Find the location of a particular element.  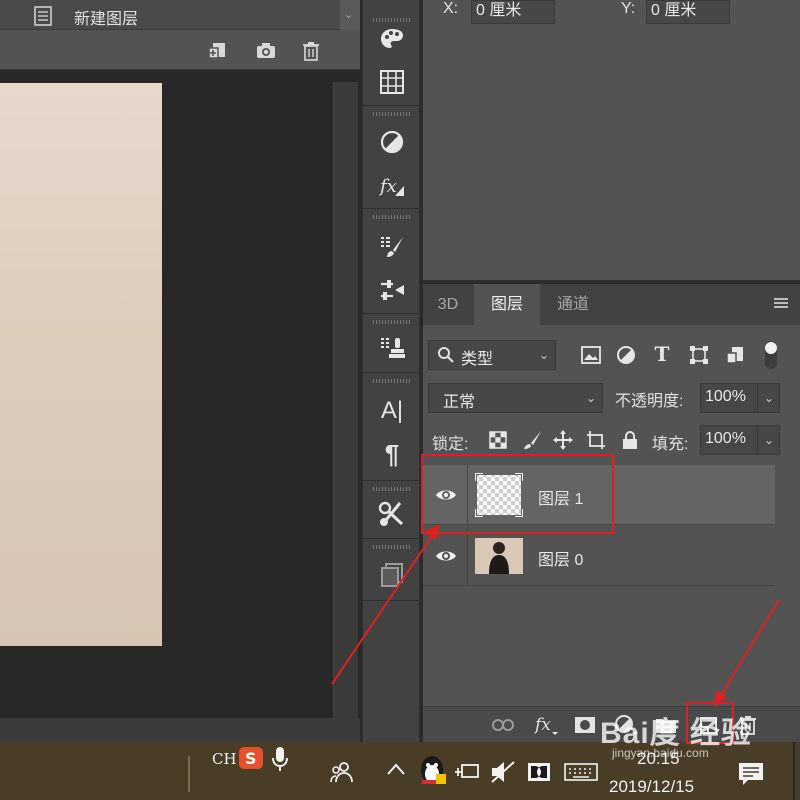

tool-presets-icon is located at coordinates (392, 514).